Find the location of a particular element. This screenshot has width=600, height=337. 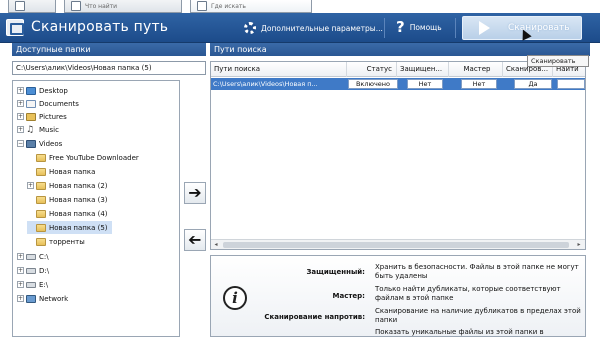

help-icon: ? is located at coordinates (400, 27).